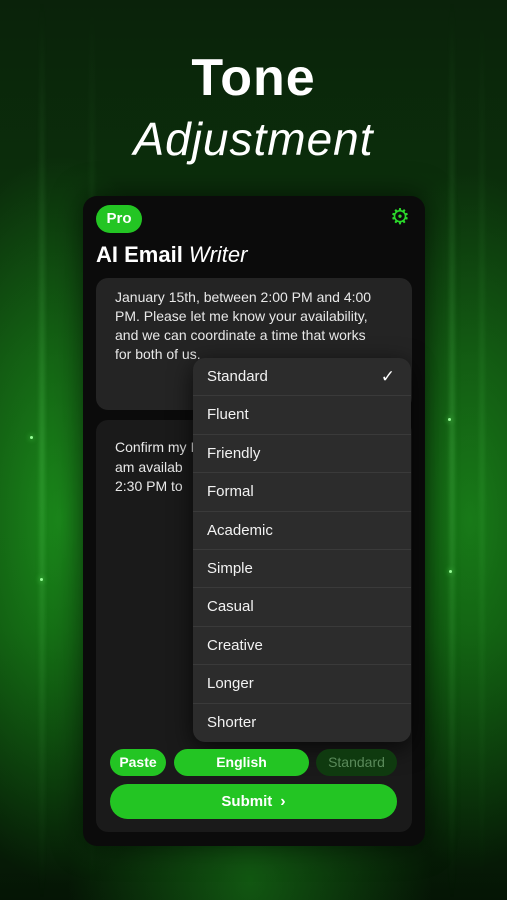  What do you see at coordinates (302, 646) in the screenshot?
I see `tone-option-creative: Creative` at bounding box center [302, 646].